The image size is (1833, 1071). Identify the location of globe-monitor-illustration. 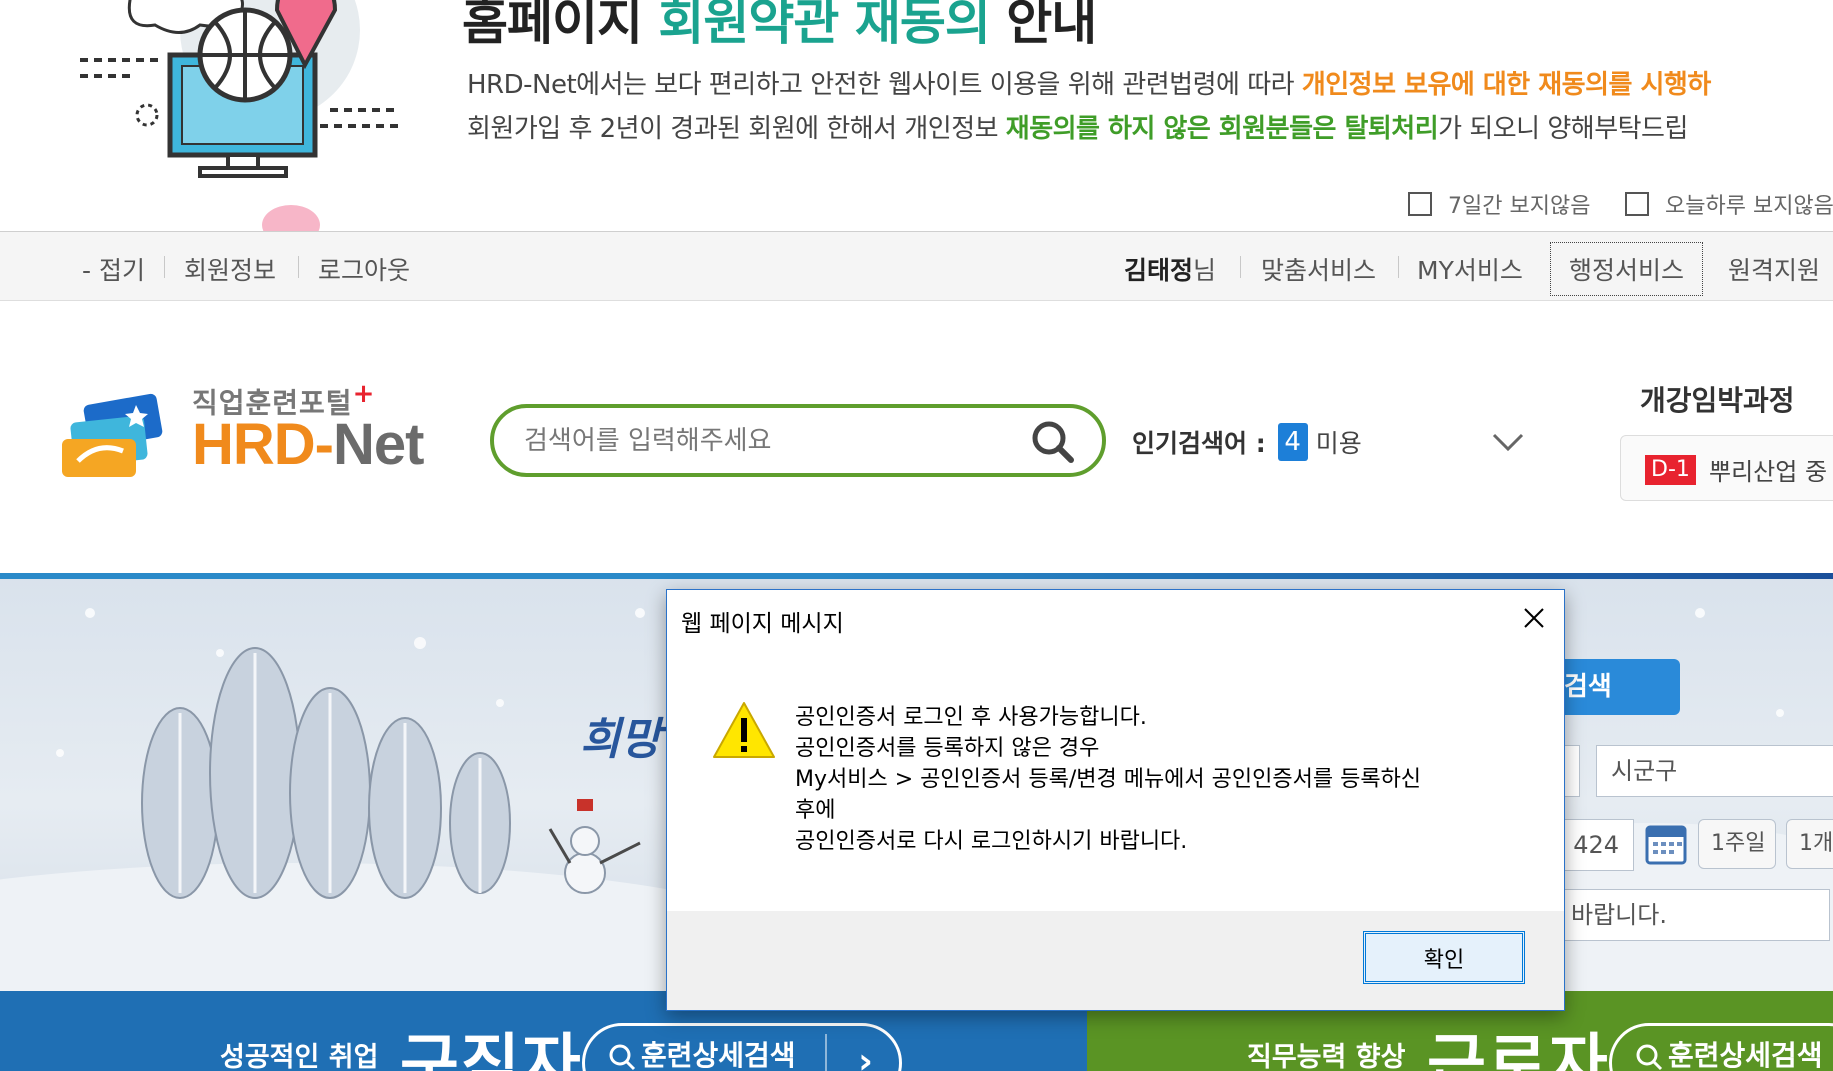
(240, 89).